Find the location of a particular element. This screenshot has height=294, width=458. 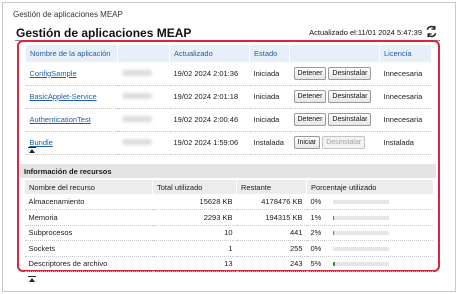

resource-row: Memoria 2293 KB 194315 KB 1% is located at coordinates (228, 217).